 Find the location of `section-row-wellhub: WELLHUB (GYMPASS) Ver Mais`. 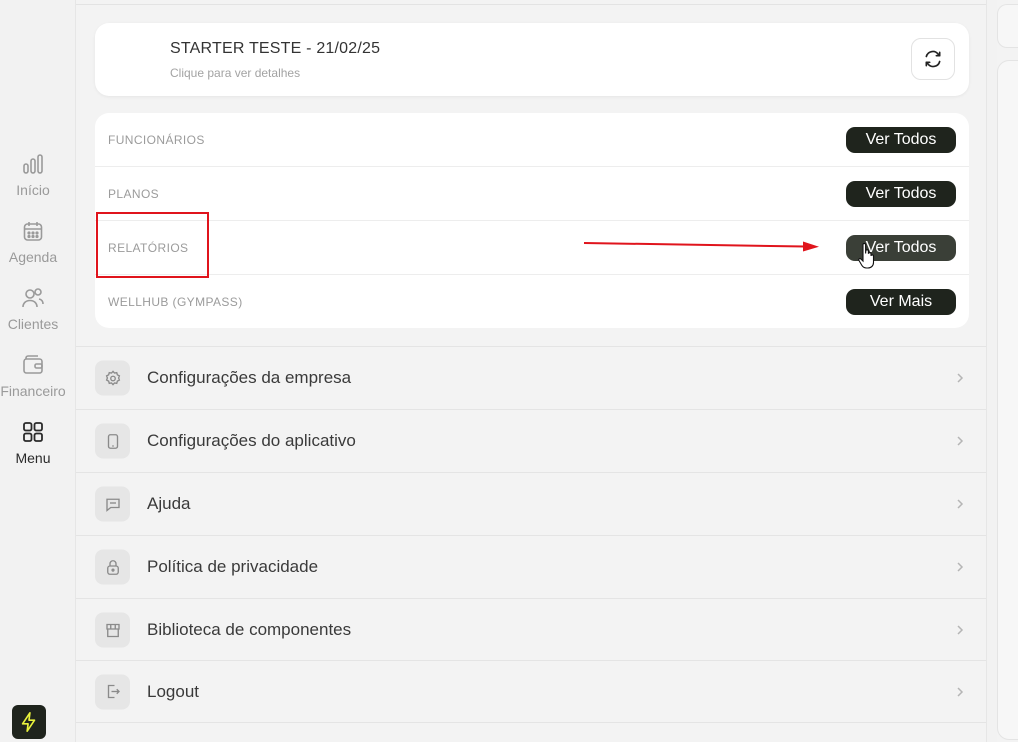

section-row-wellhub: WELLHUB (GYMPASS) Ver Mais is located at coordinates (532, 302).